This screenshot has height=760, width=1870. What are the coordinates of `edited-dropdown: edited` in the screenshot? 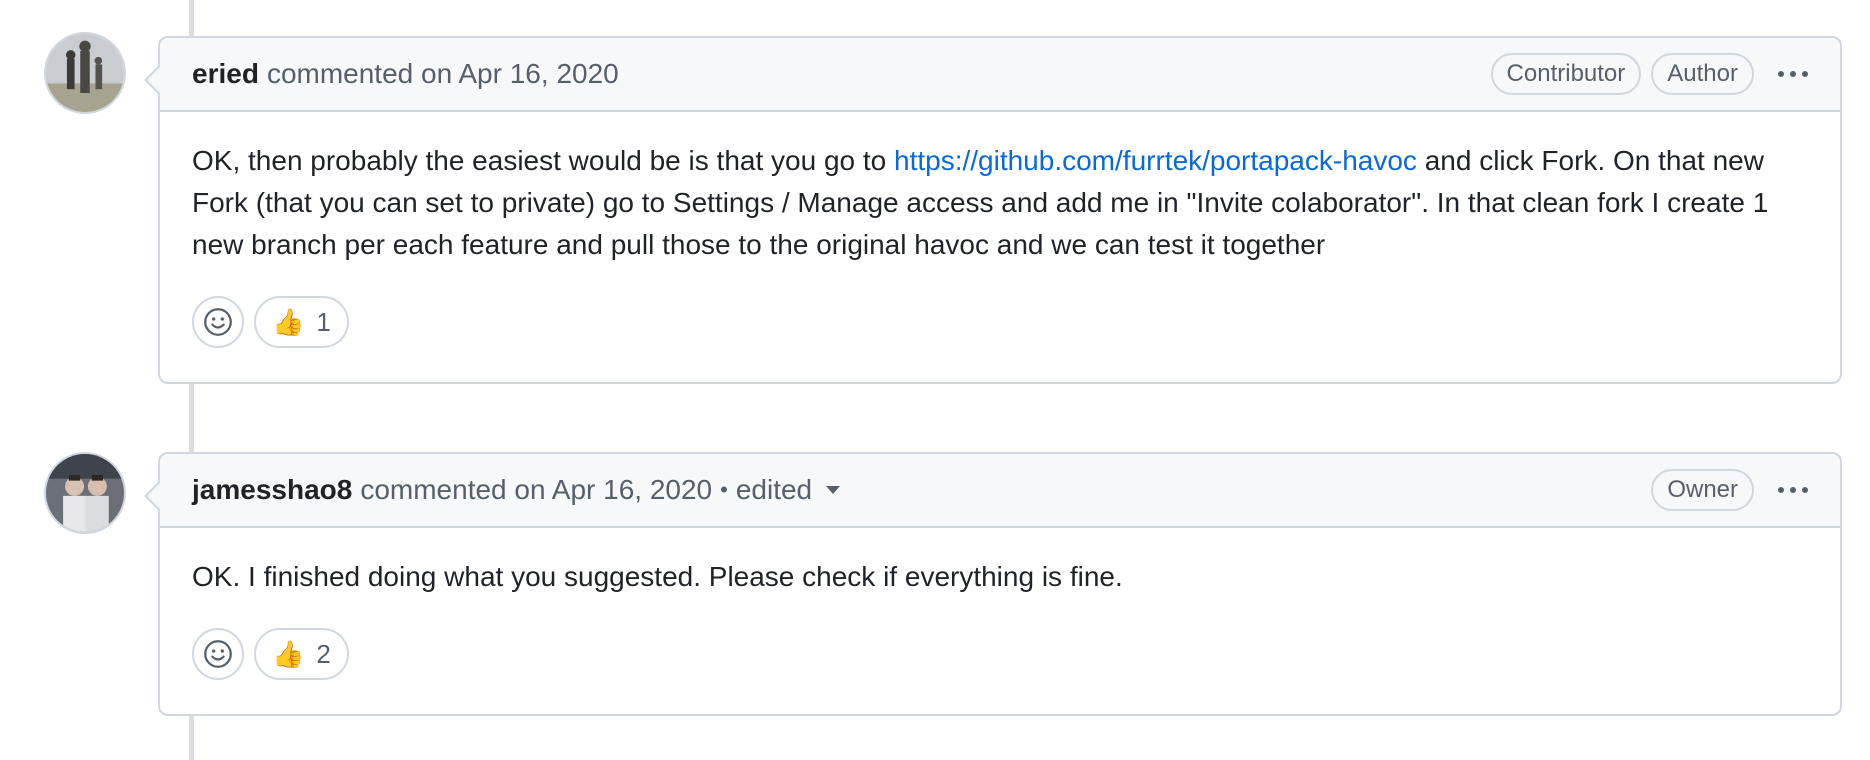 It's located at (788, 490).